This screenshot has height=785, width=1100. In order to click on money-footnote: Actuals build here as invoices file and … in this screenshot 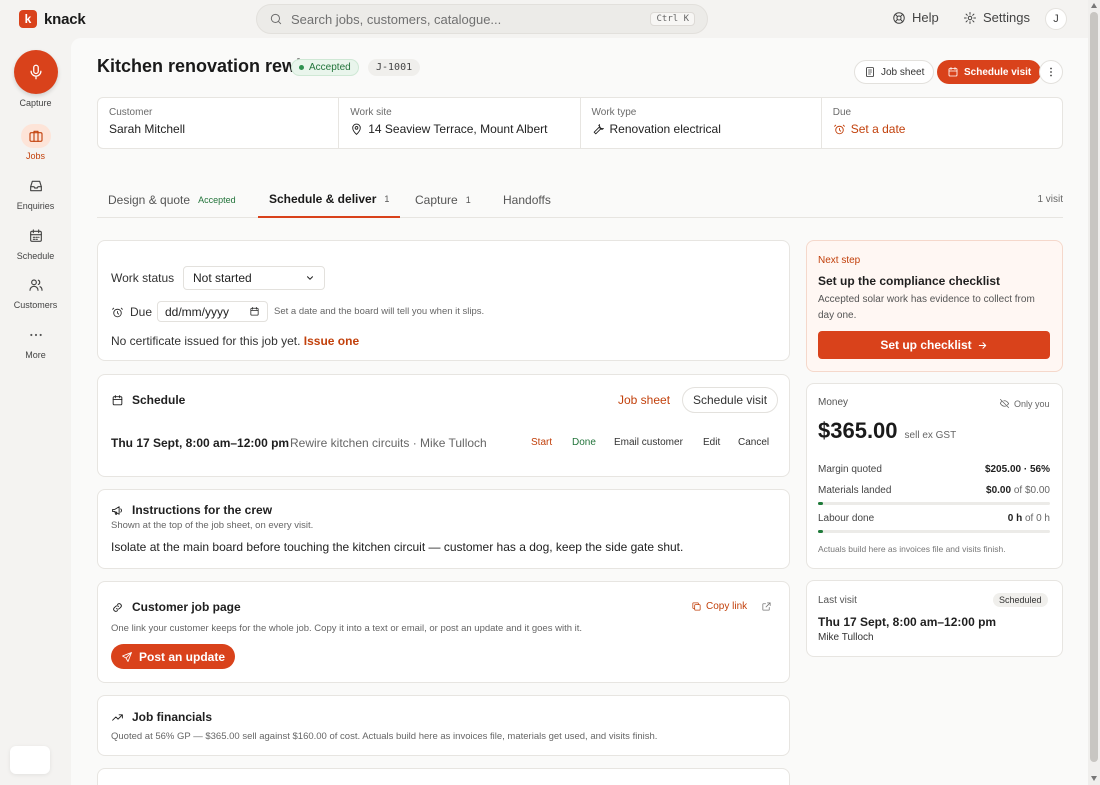, I will do `click(912, 549)`.